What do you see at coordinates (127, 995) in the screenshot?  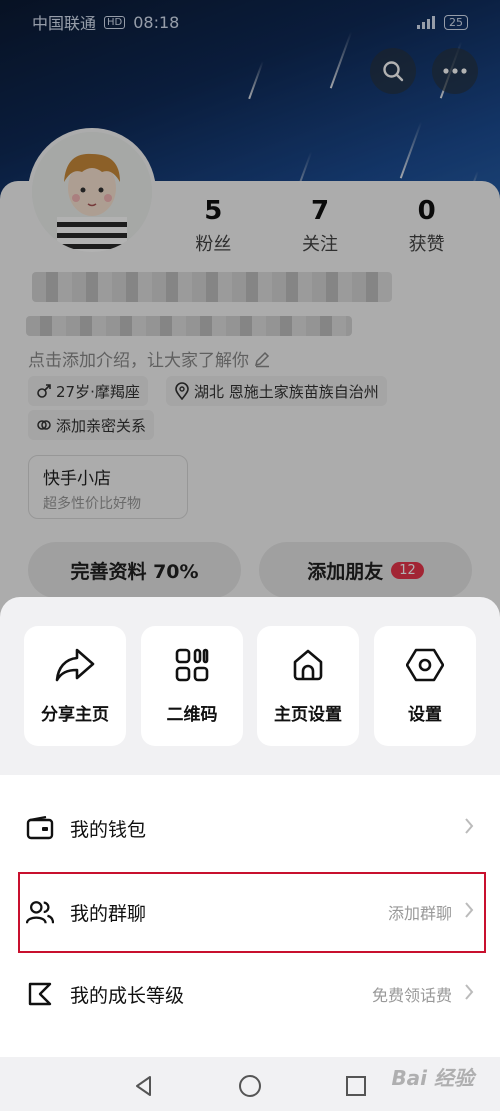 I see `growth-level-label: 我的成长等级` at bounding box center [127, 995].